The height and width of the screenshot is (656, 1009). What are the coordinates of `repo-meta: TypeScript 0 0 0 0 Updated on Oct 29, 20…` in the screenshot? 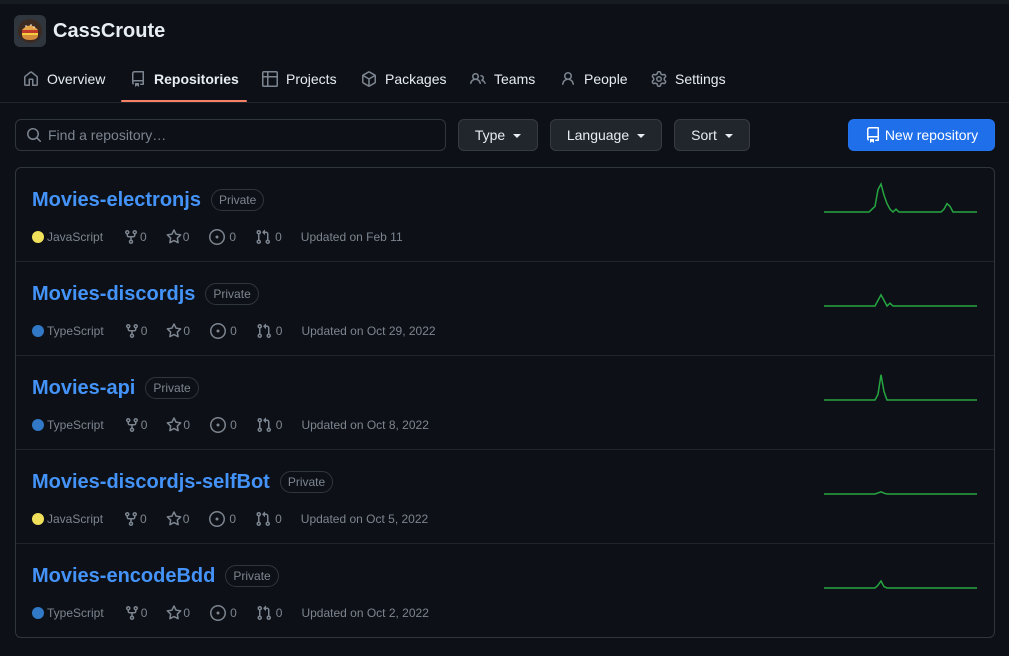 It's located at (234, 331).